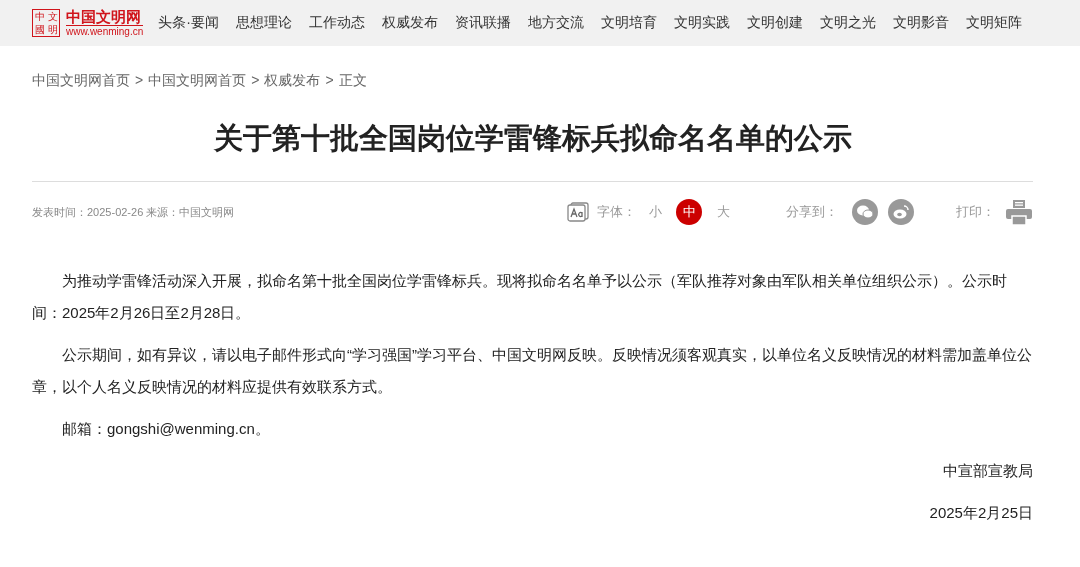  I want to click on article-paragraph: 邮箱：gongshi@wenming.cn。, so click(166, 429).